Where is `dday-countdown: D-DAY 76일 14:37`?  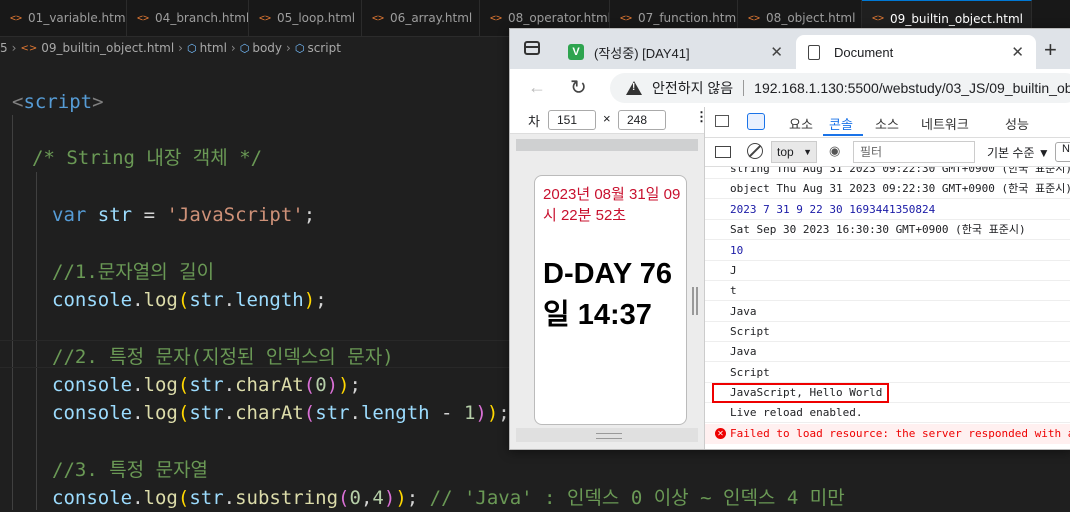 dday-countdown: D-DAY 76일 14:37 is located at coordinates (607, 294).